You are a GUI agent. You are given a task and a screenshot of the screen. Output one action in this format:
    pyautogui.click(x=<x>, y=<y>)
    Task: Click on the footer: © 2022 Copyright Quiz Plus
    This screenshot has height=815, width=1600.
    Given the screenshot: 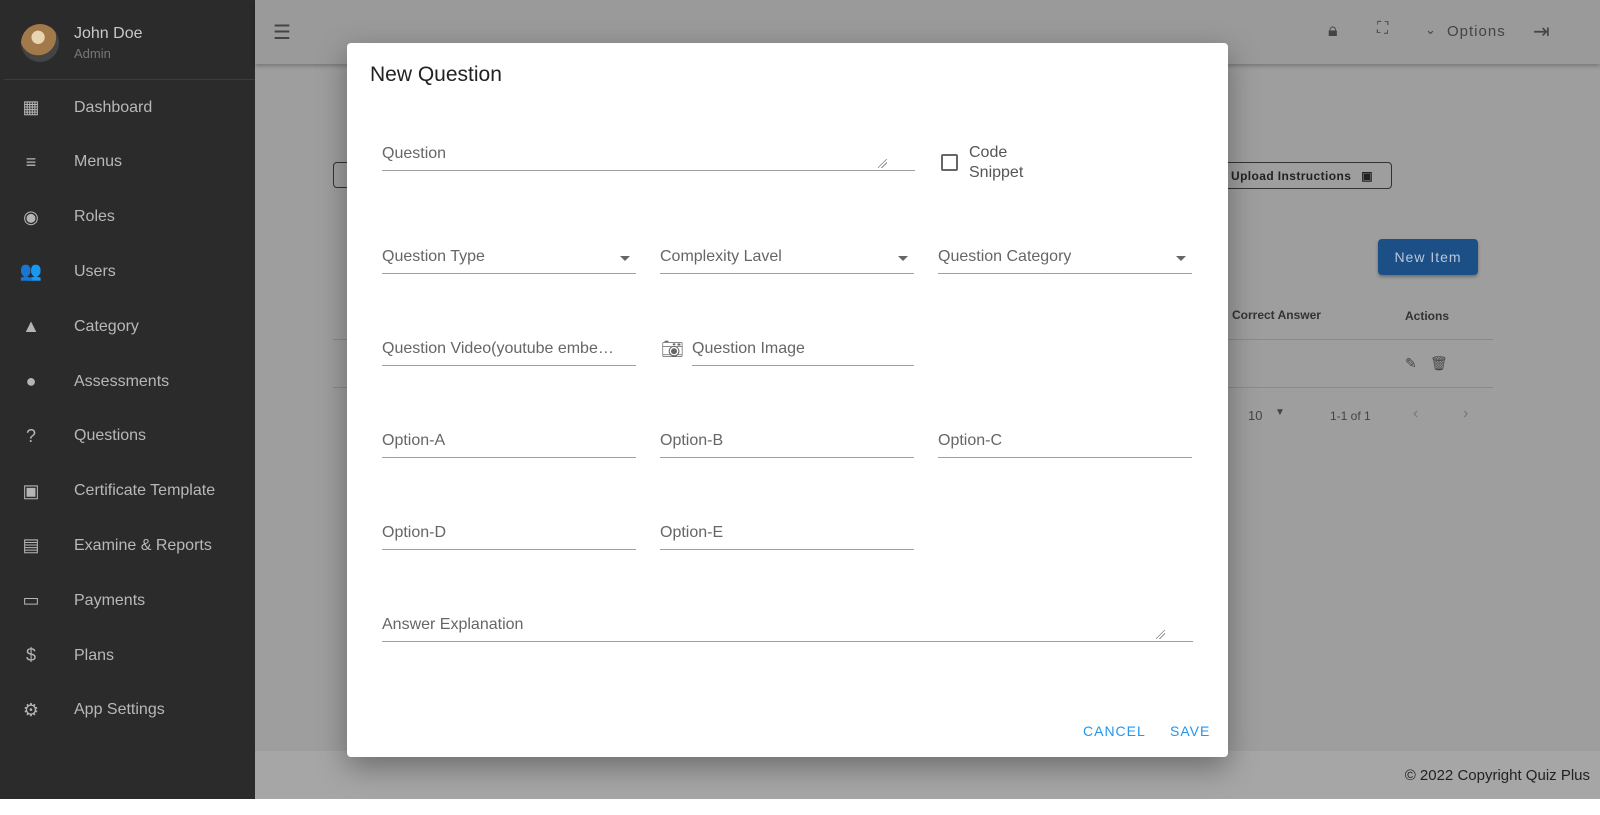 What is the action you would take?
    pyautogui.click(x=927, y=775)
    